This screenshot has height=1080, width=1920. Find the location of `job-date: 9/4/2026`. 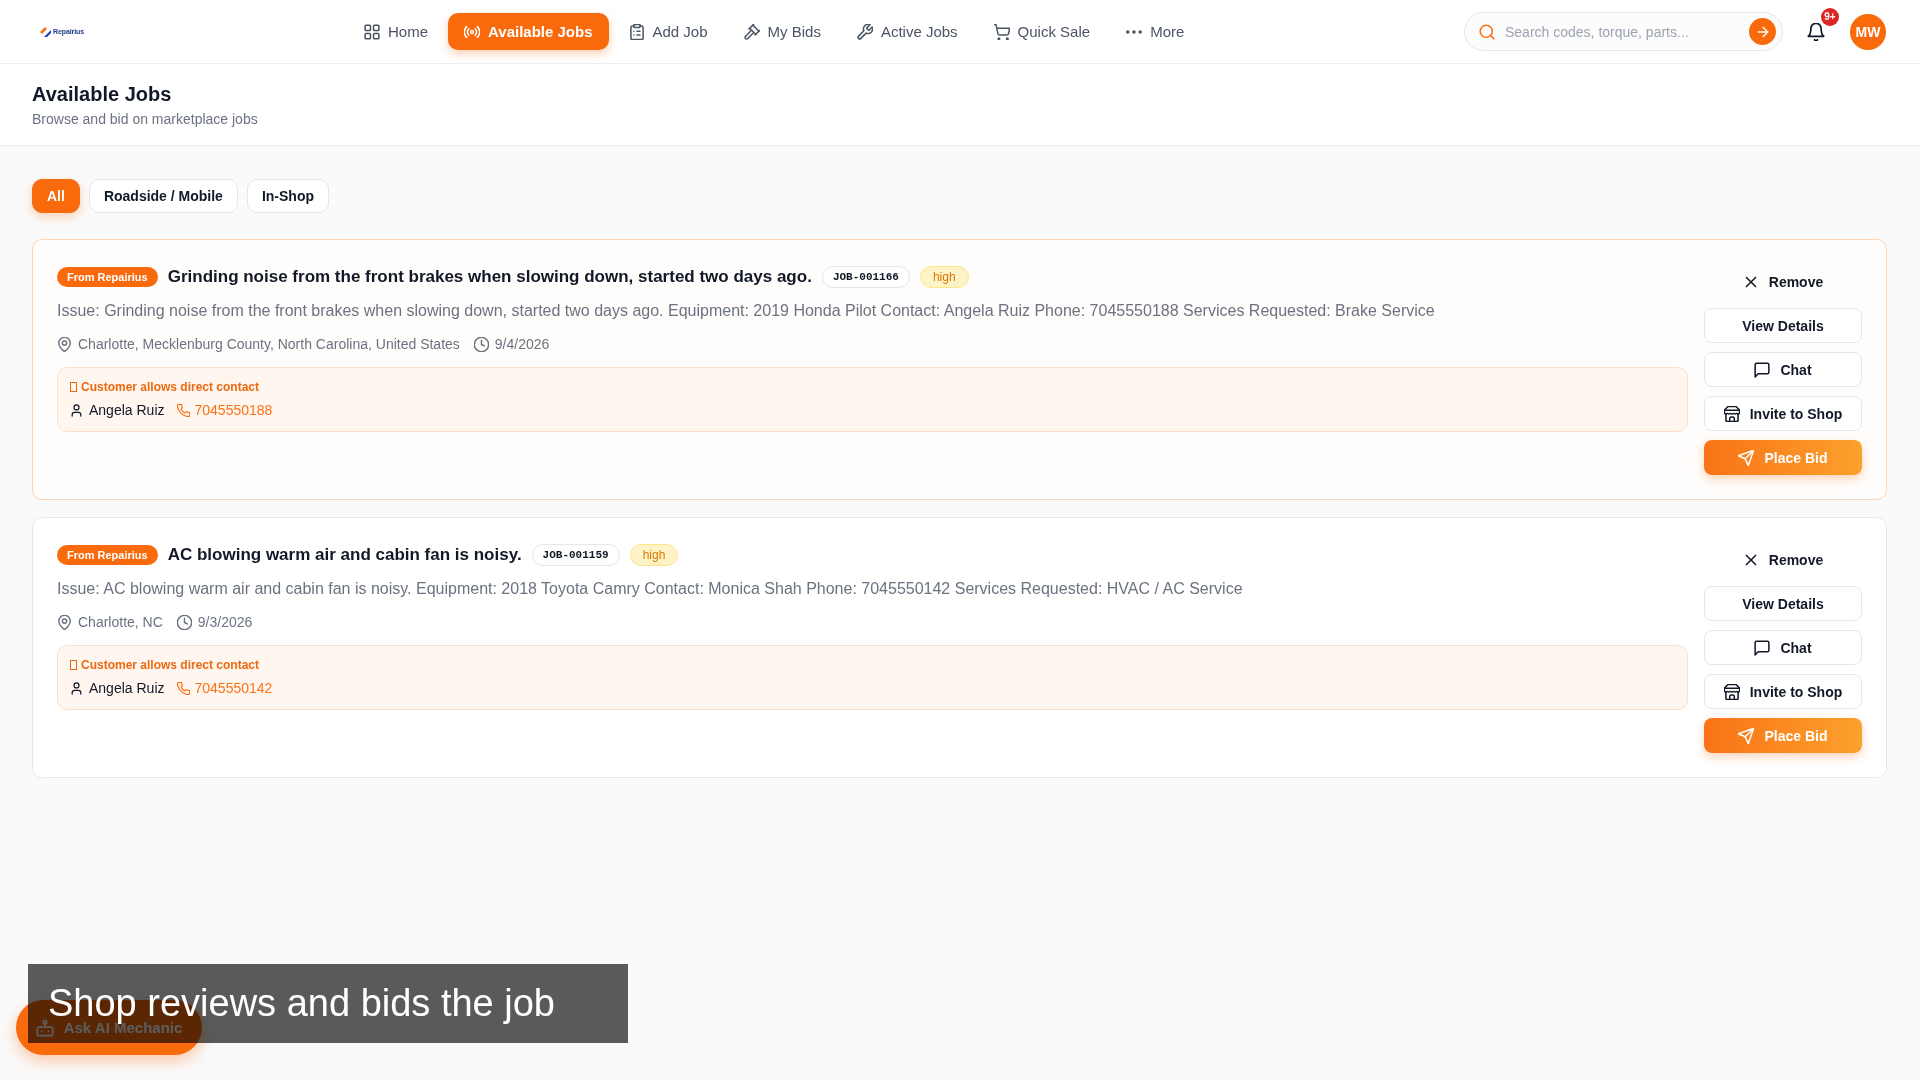

job-date: 9/4/2026 is located at coordinates (522, 344).